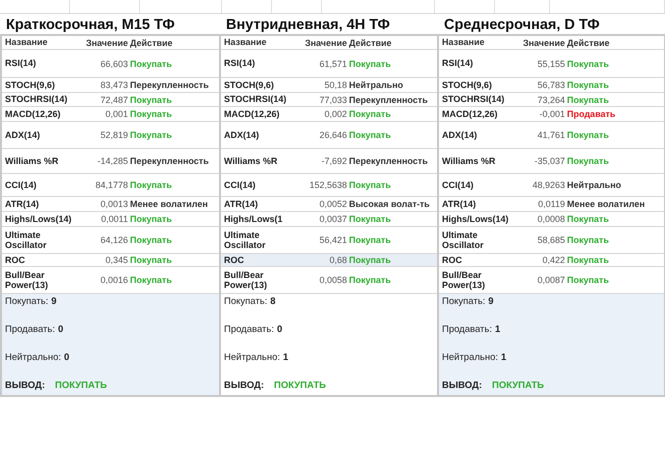 Image resolution: width=665 pixels, height=466 pixels. Describe the element at coordinates (550, 280) in the screenshot. I see `indicator-value: 0,0087` at that location.